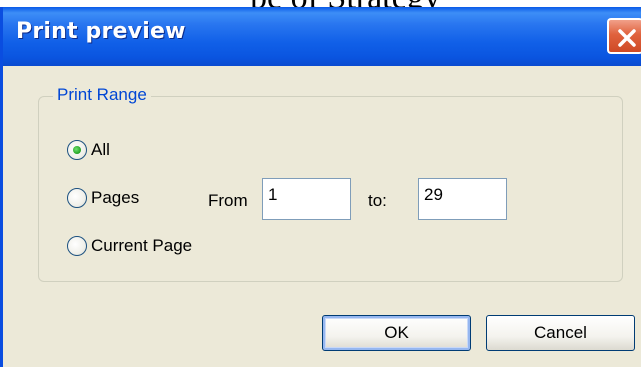 This screenshot has width=641, height=367. Describe the element at coordinates (101, 31) in the screenshot. I see `window-title: Print preview` at that location.